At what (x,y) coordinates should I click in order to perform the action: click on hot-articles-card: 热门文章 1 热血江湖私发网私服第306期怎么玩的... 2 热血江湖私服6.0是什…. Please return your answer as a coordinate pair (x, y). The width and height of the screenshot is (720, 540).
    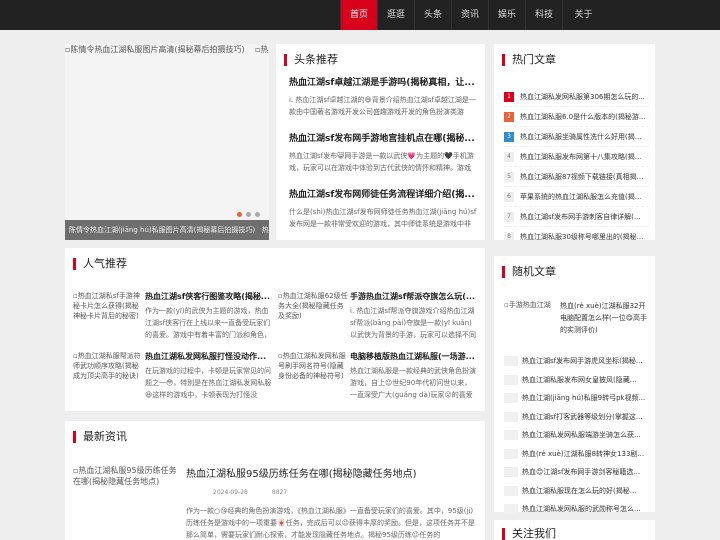
    Looking at the image, I should click on (574, 145).